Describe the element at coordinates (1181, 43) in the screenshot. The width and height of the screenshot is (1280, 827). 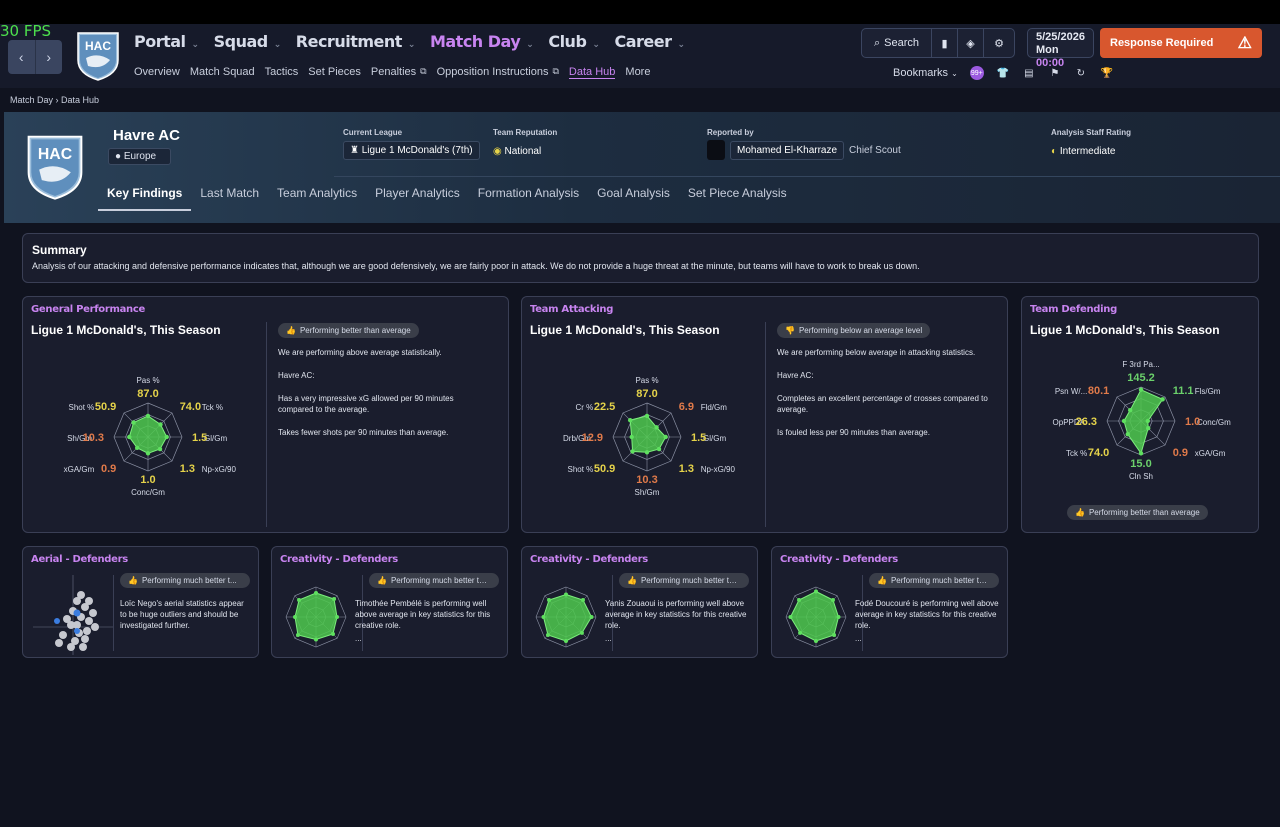
I see `response-required-button: Response Required ⚠` at that location.